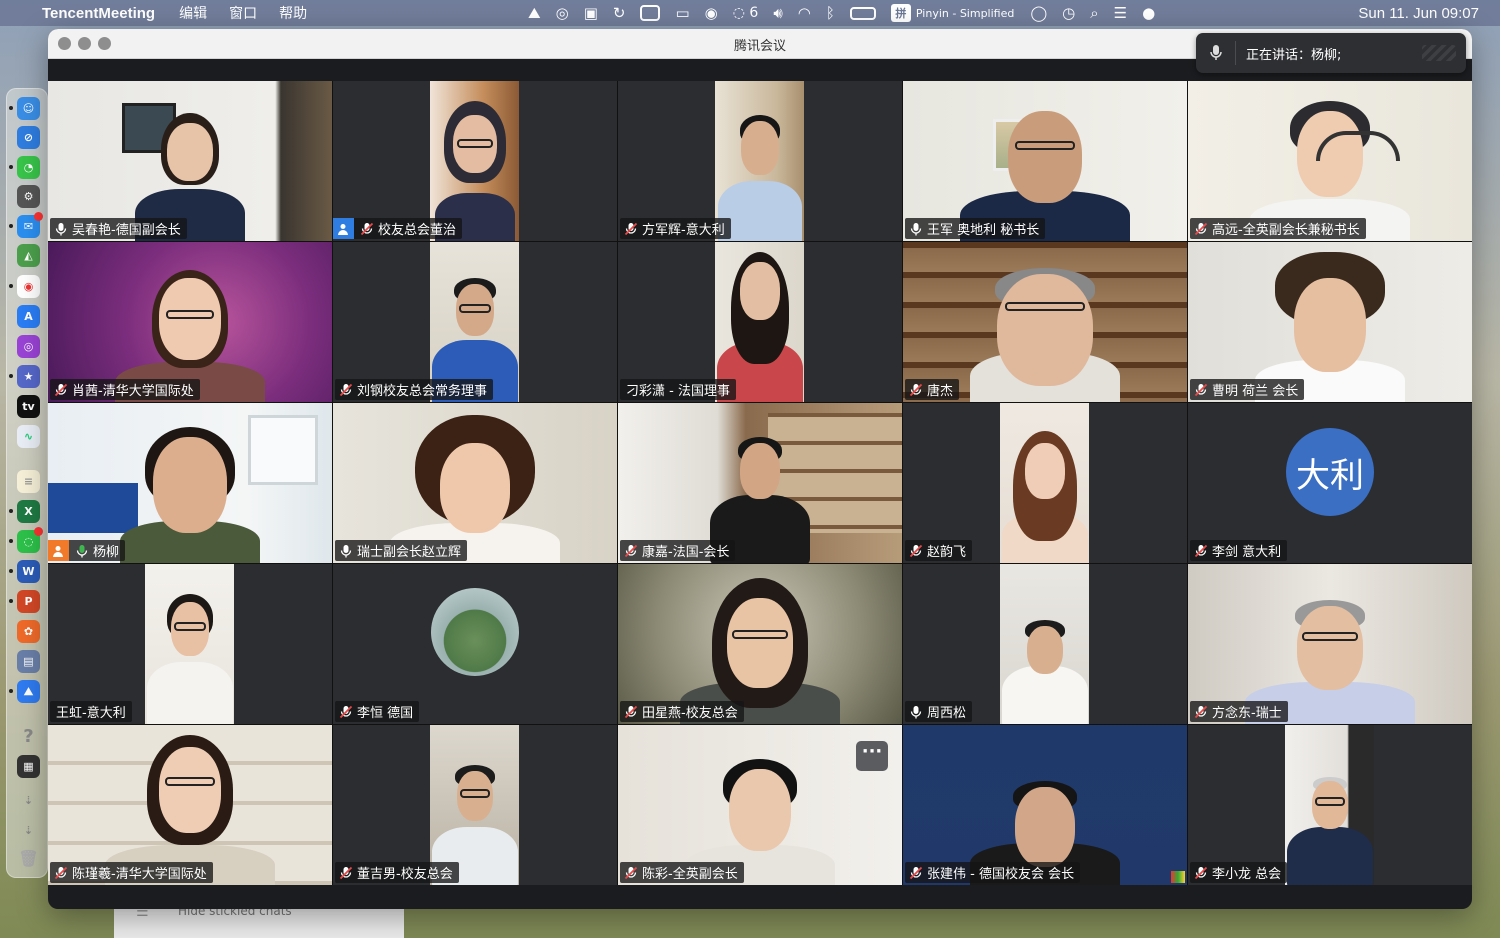 This screenshot has height=938, width=1500. Describe the element at coordinates (1038, 13) in the screenshot. I see `user-icon: ◯` at that location.